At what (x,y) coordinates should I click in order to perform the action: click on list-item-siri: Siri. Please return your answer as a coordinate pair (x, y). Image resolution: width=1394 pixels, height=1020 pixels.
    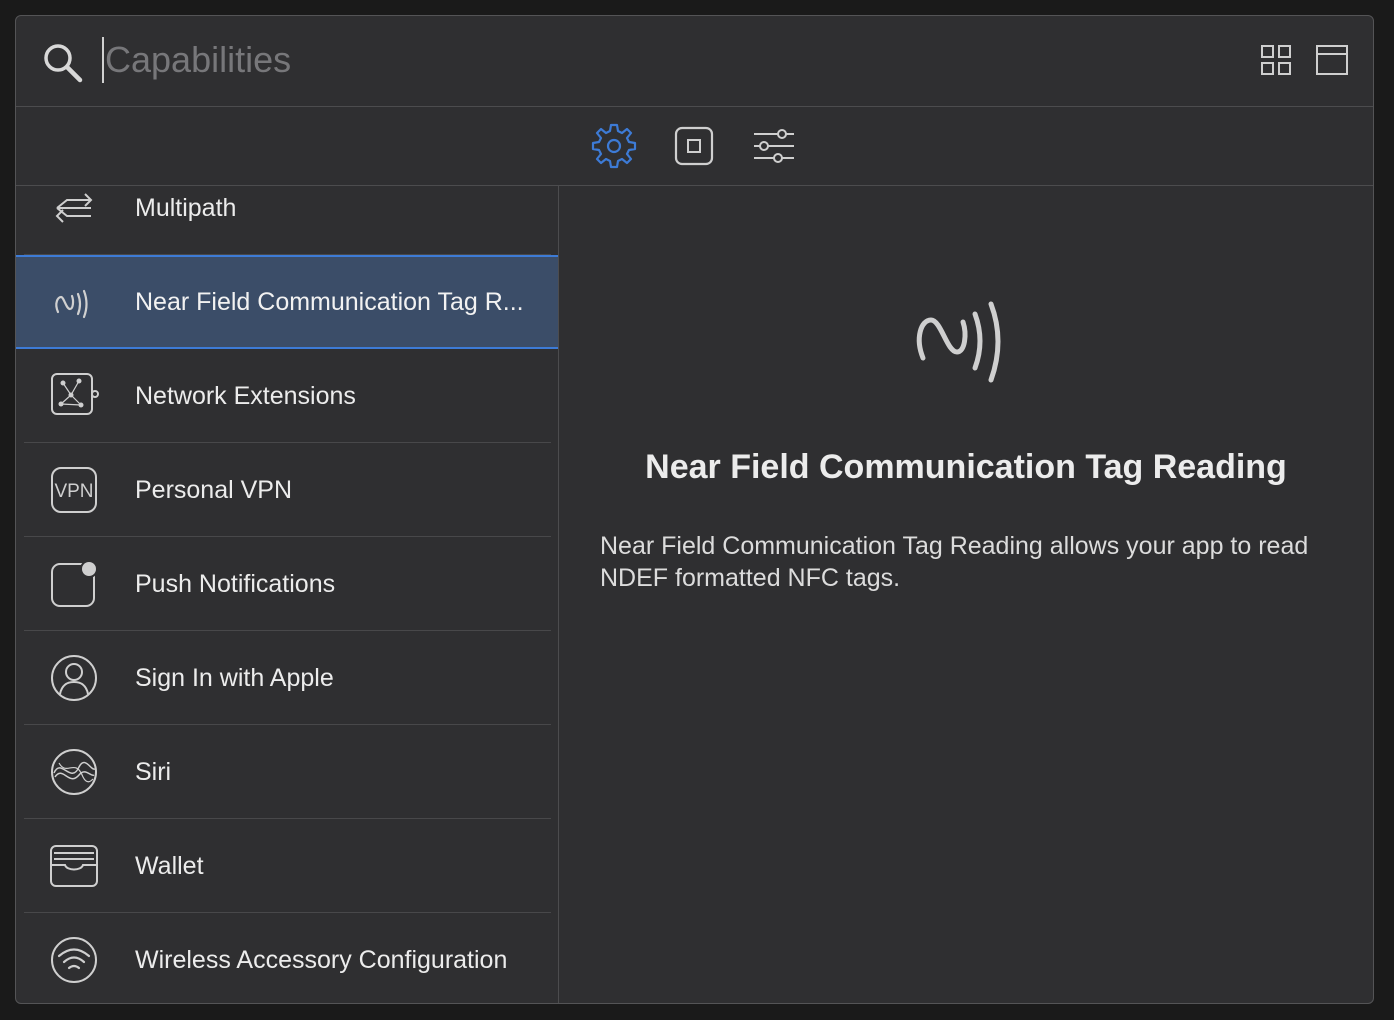
    Looking at the image, I should click on (287, 772).